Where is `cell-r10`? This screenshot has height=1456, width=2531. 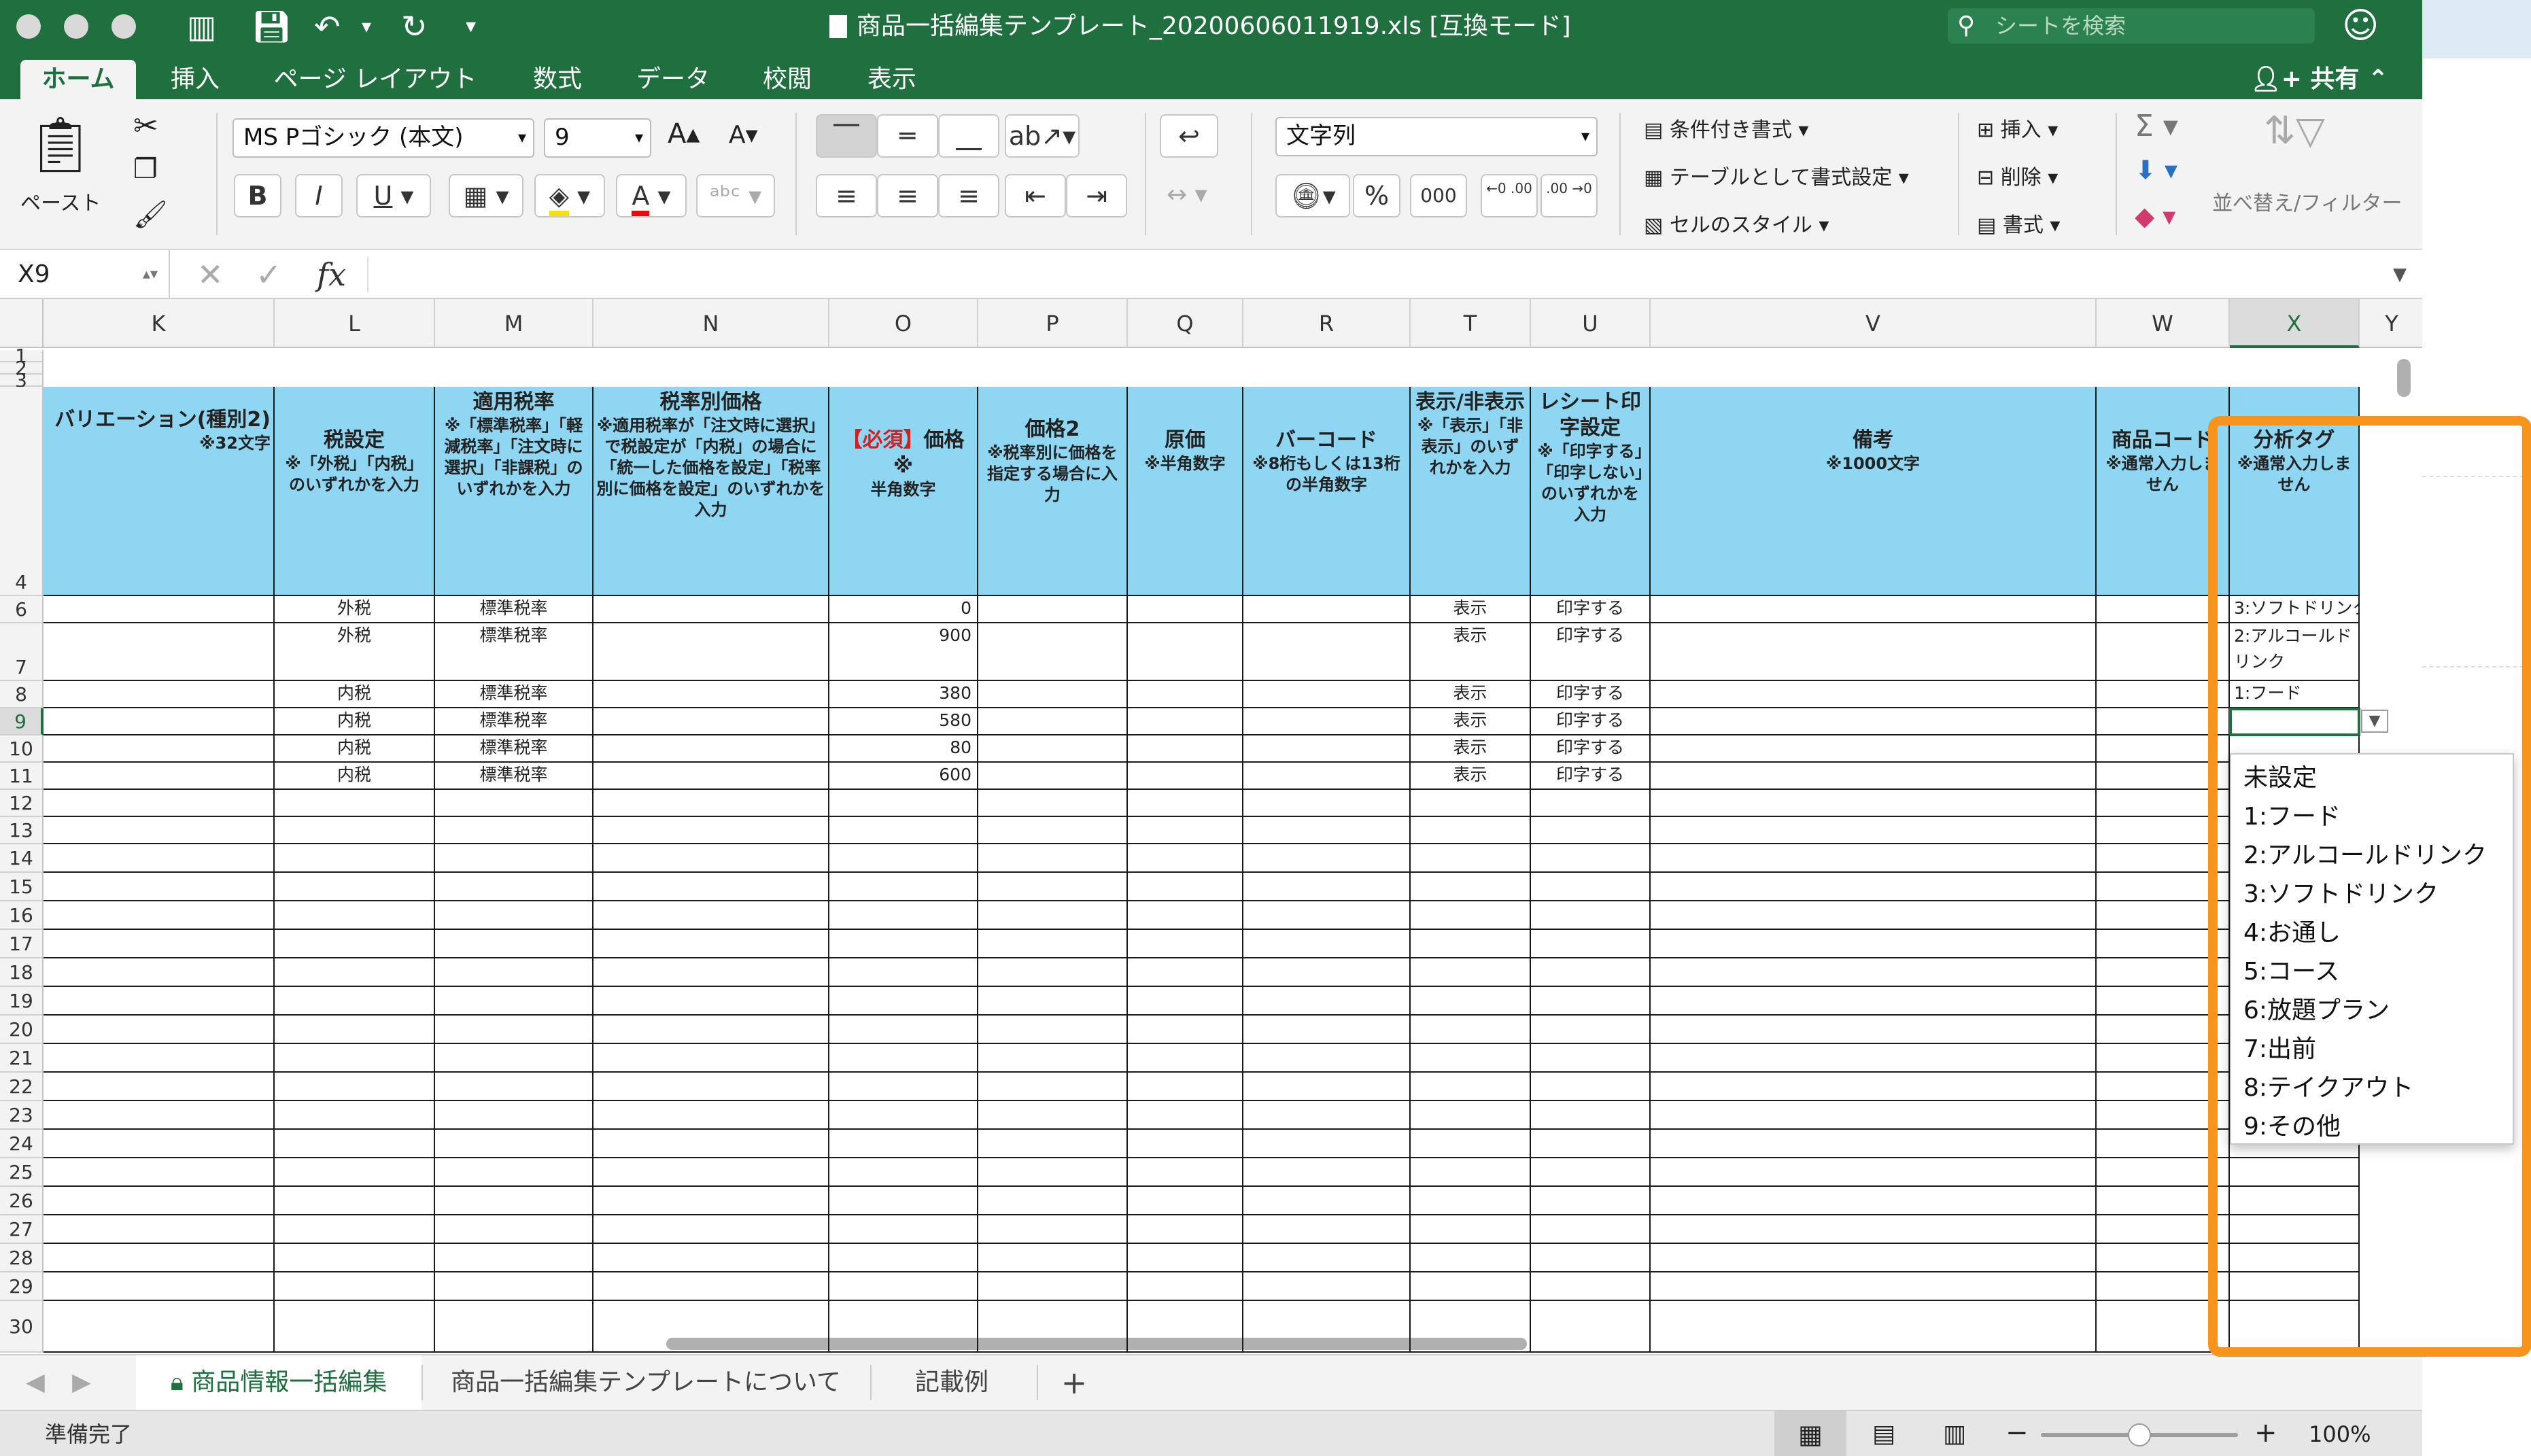
cell-r10 is located at coordinates (1327, 749).